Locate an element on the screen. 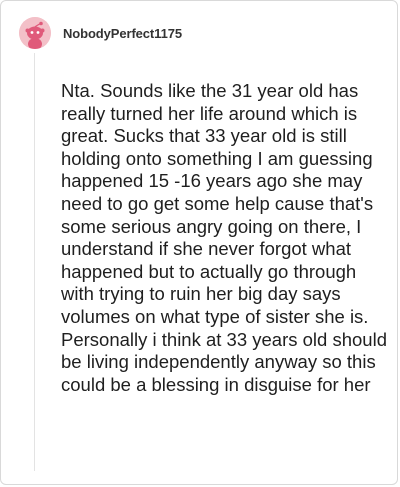 The image size is (400, 487). avatar is located at coordinates (35, 33).